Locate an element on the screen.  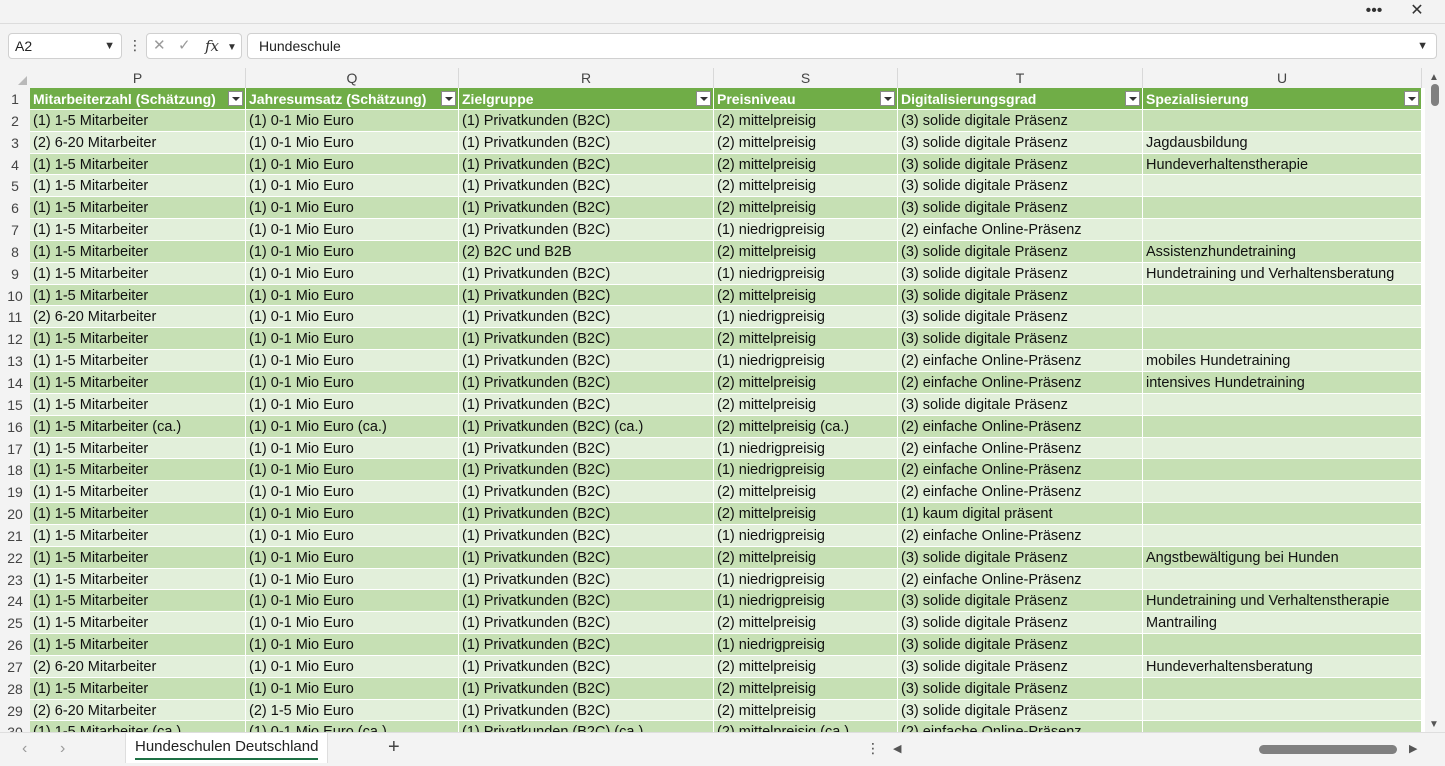
row-number: 22 is located at coordinates (15, 558).